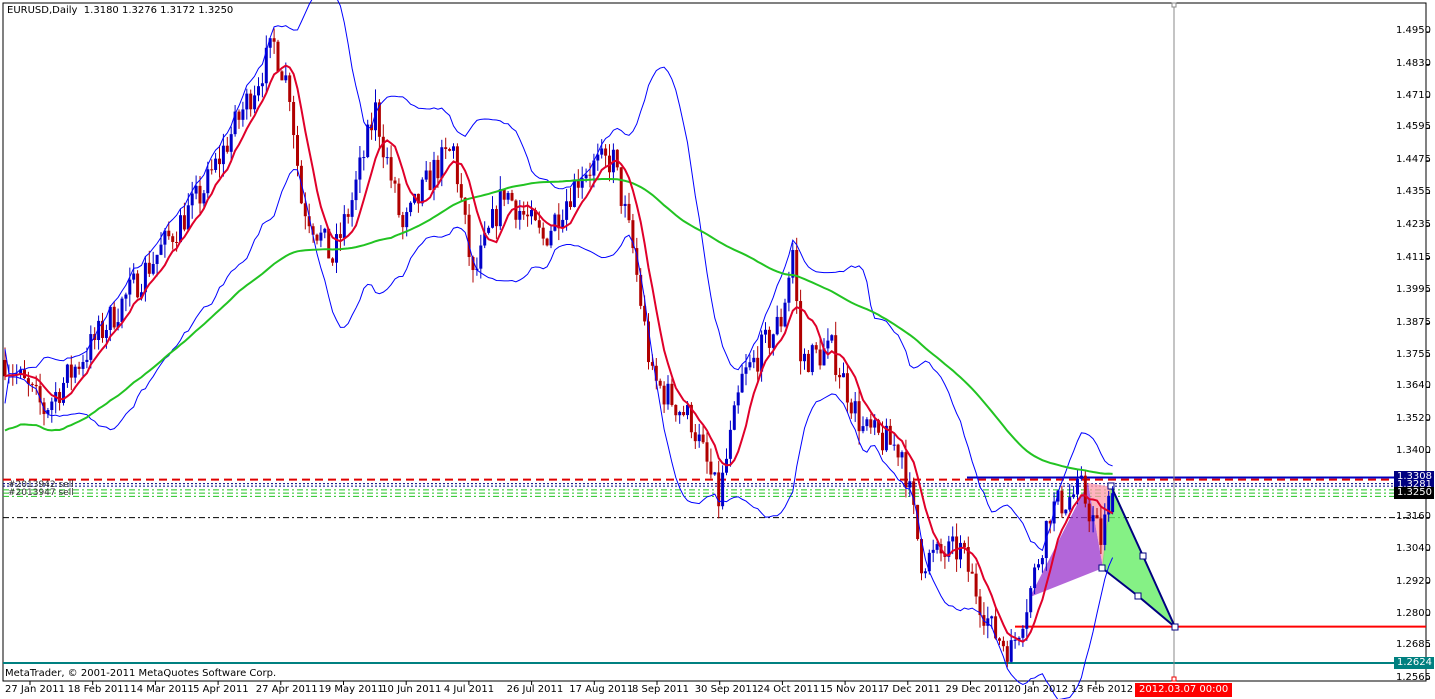  Describe the element at coordinates (1102, 689) in the screenshot. I see `x-tick-label: 13 Feb 2012` at that location.